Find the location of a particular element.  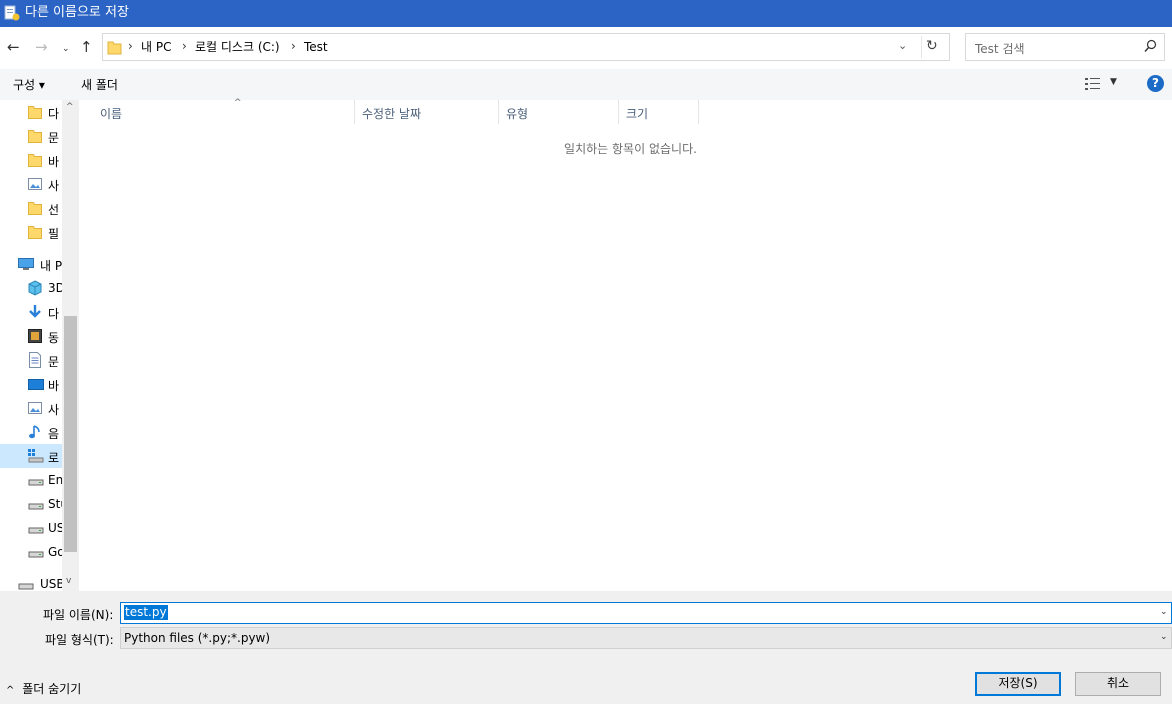

scrollbar-thumb is located at coordinates (70, 434).